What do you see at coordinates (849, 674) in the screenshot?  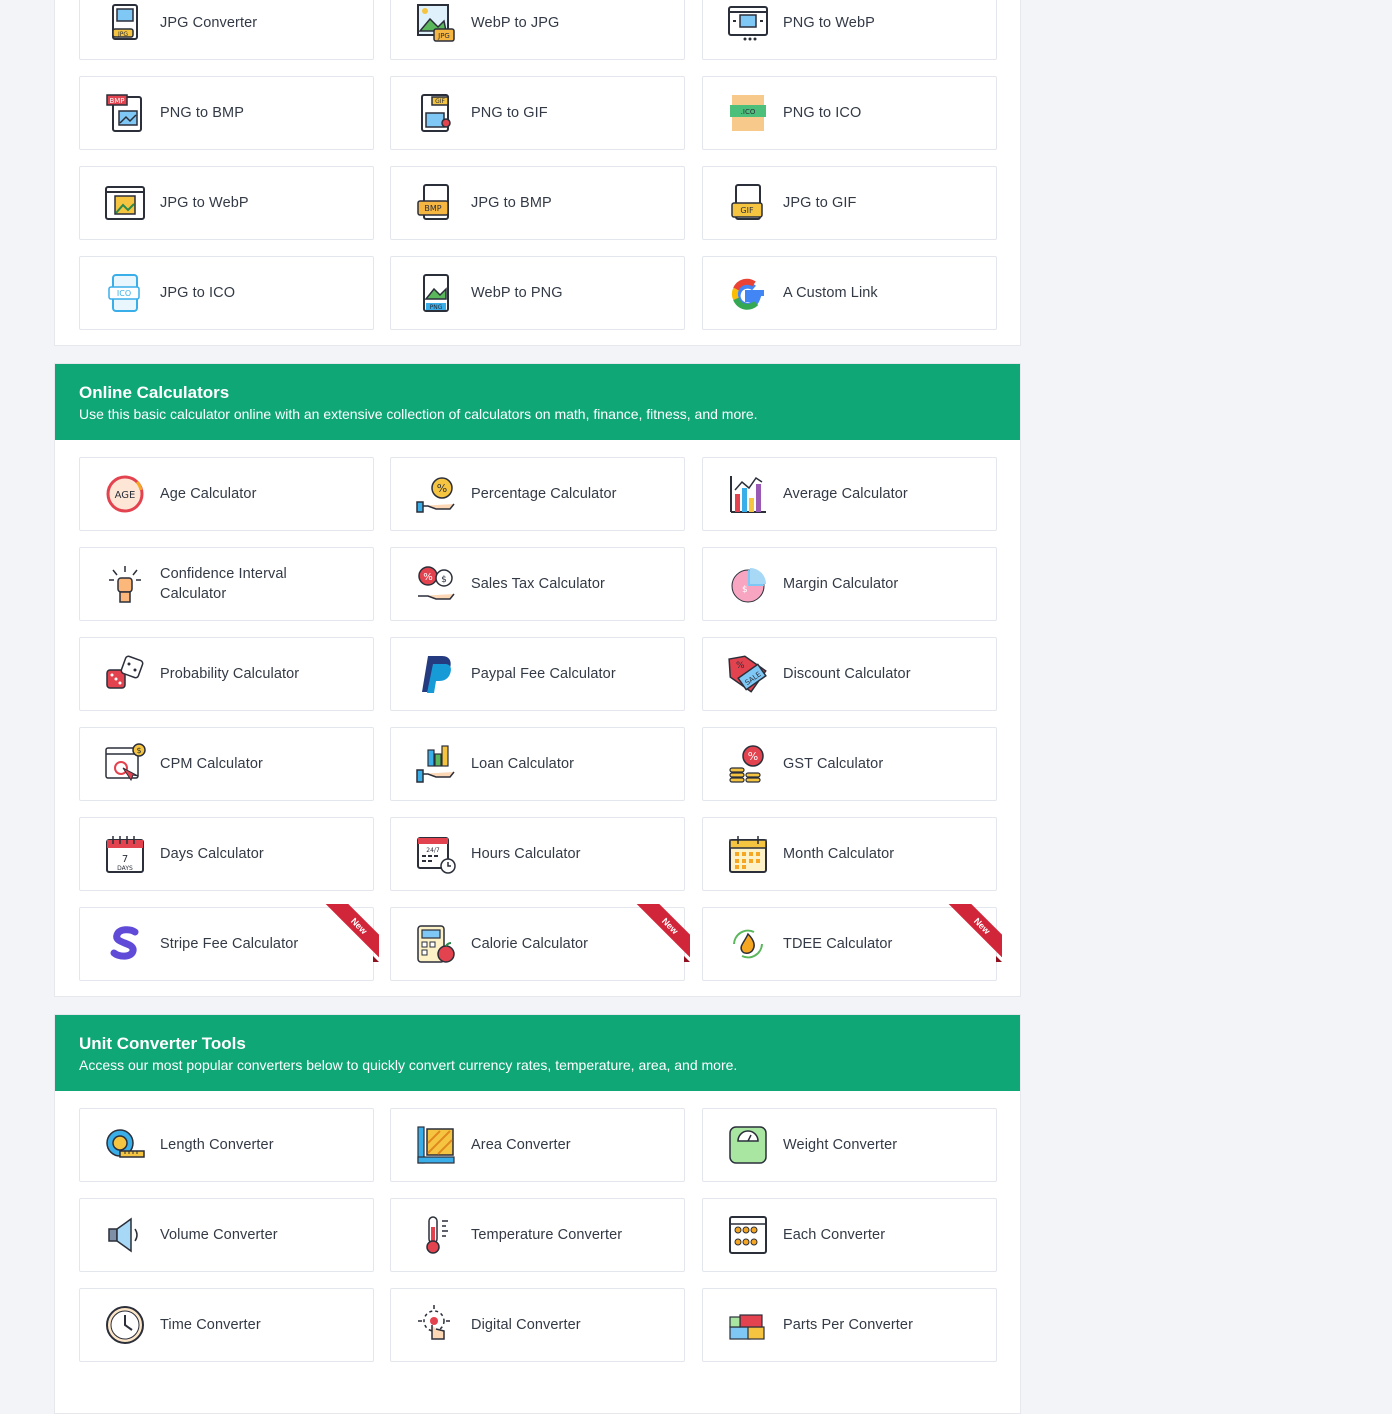 I see `tool-card-discount-calculator: SALE% Discount Calculator` at bounding box center [849, 674].